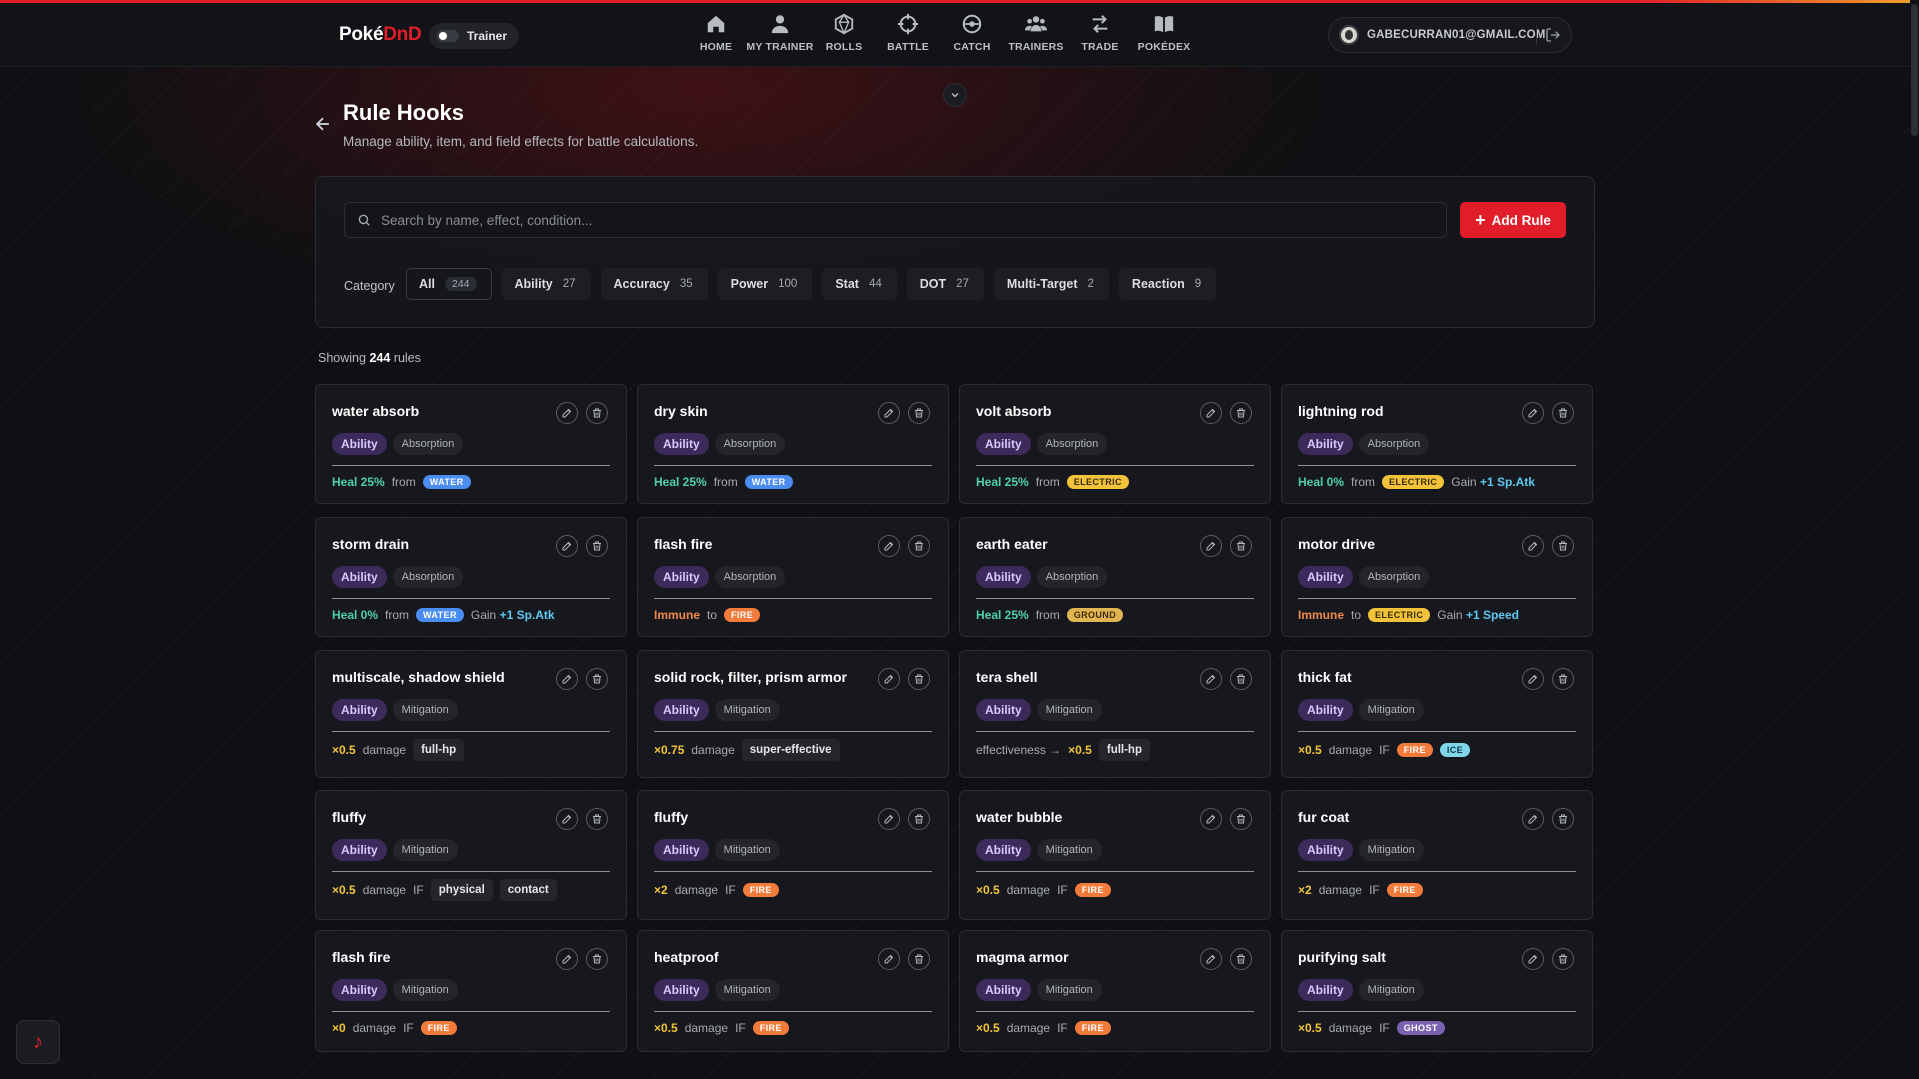 The image size is (1919, 1079). What do you see at coordinates (1036, 33) in the screenshot?
I see `nav-item-trainers: TRAINERS` at bounding box center [1036, 33].